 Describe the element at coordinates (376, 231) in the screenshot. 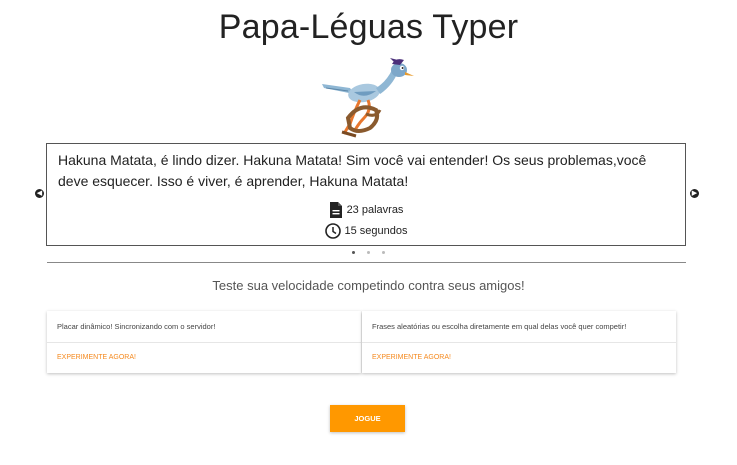

I see `time-label: 15 segundos` at that location.